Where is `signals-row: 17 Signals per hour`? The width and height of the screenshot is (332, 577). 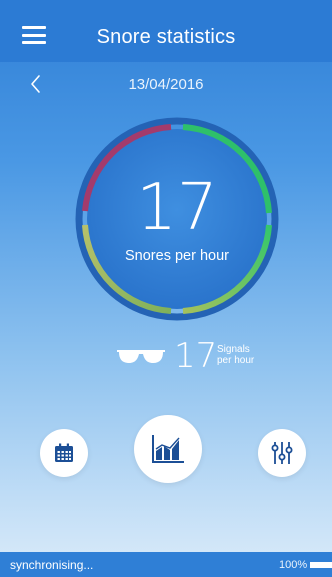 signals-row: 17 Signals per hour is located at coordinates (166, 356).